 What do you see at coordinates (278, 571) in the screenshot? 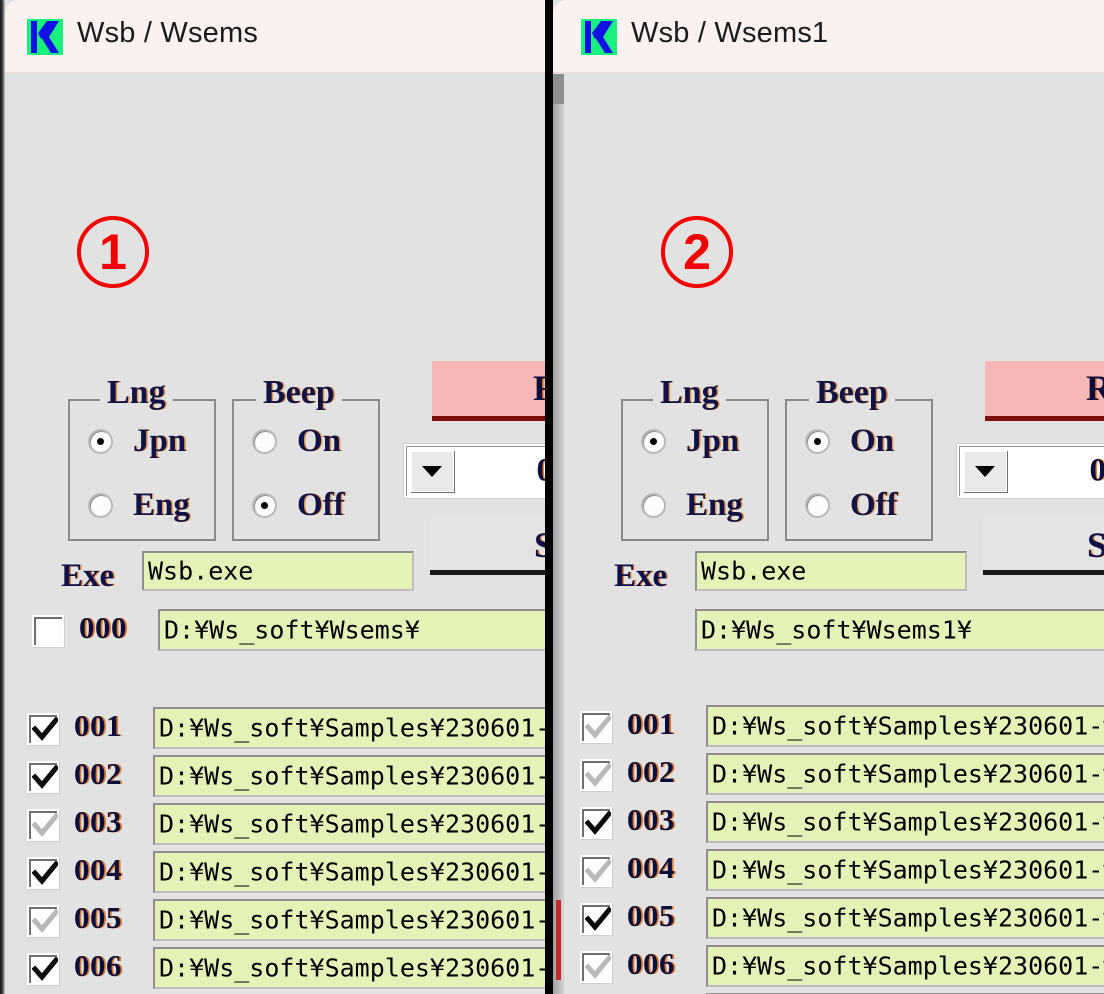
I see `exe-input-left: Wsb.exe` at bounding box center [278, 571].